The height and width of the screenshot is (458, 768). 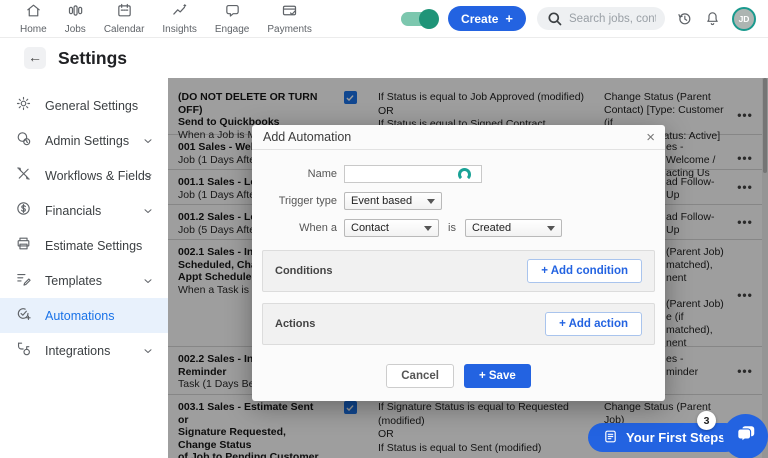 I want to click on save-button: + Save, so click(x=497, y=376).